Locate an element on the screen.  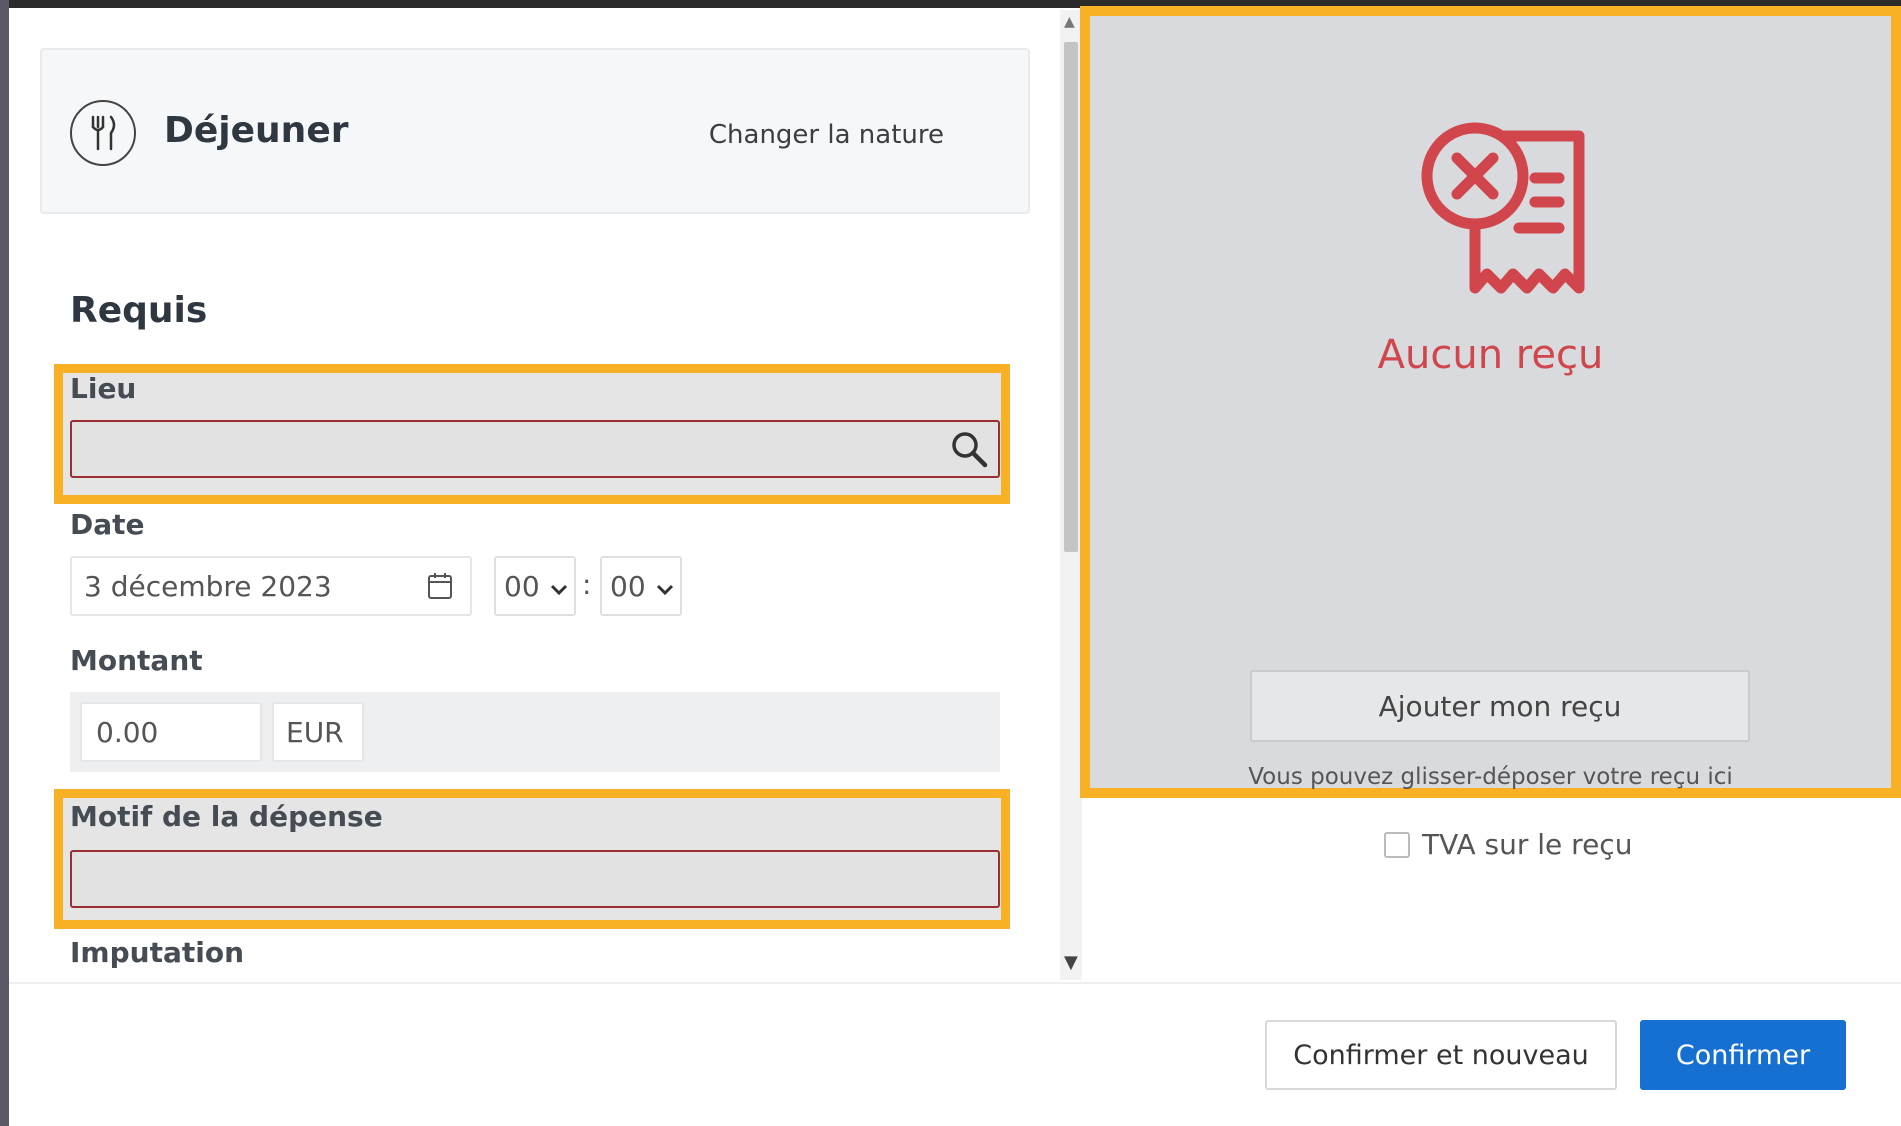
imputation-label: Imputation is located at coordinates (157, 952).